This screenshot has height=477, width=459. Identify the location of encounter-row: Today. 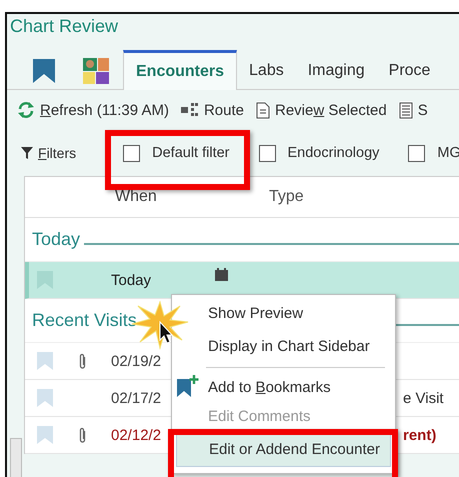
(242, 280).